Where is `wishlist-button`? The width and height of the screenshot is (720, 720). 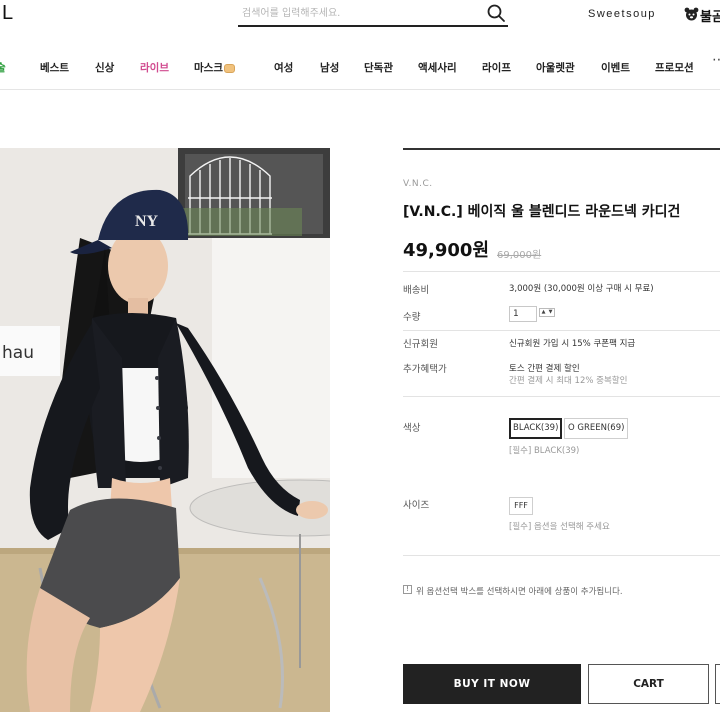 wishlist-button is located at coordinates (717, 684).